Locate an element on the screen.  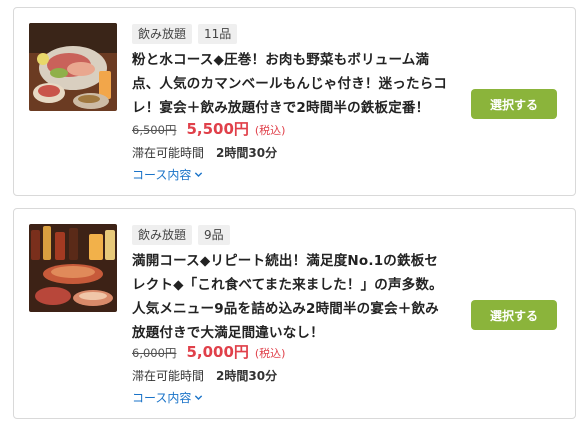
food-drinks-photo-icon is located at coordinates (73, 268).